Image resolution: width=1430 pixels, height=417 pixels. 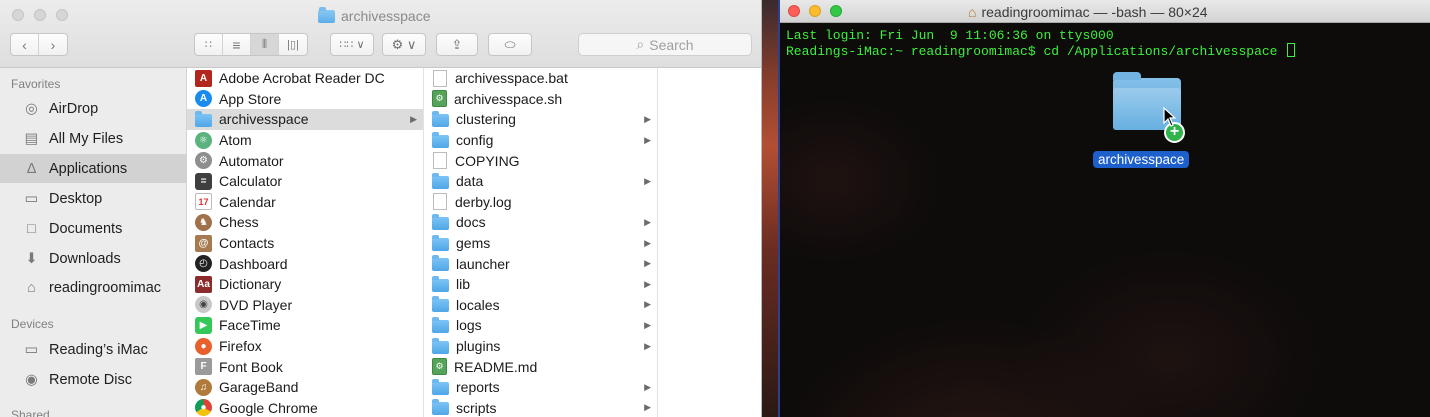 I want to click on list-item-label: docs, so click(x=471, y=222).